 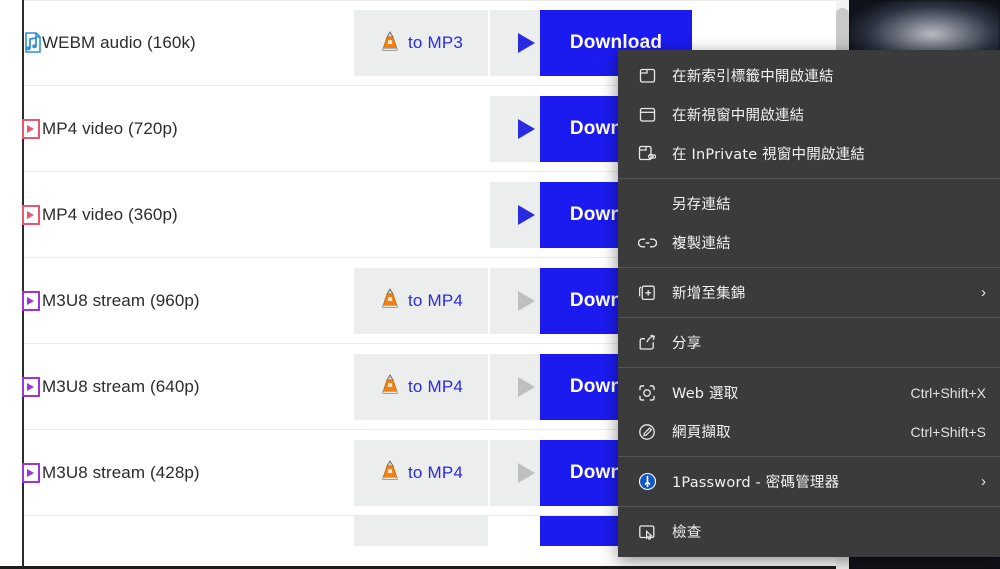 What do you see at coordinates (809, 431) in the screenshot?
I see `menu-item: 網頁擷取 Ctrl+Shift+S` at bounding box center [809, 431].